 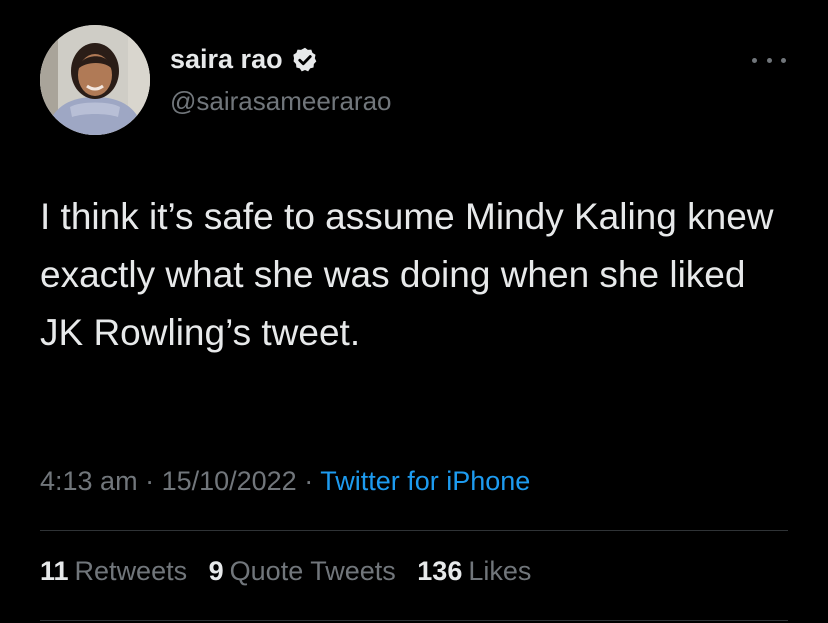 I want to click on avatar, so click(x=95, y=80).